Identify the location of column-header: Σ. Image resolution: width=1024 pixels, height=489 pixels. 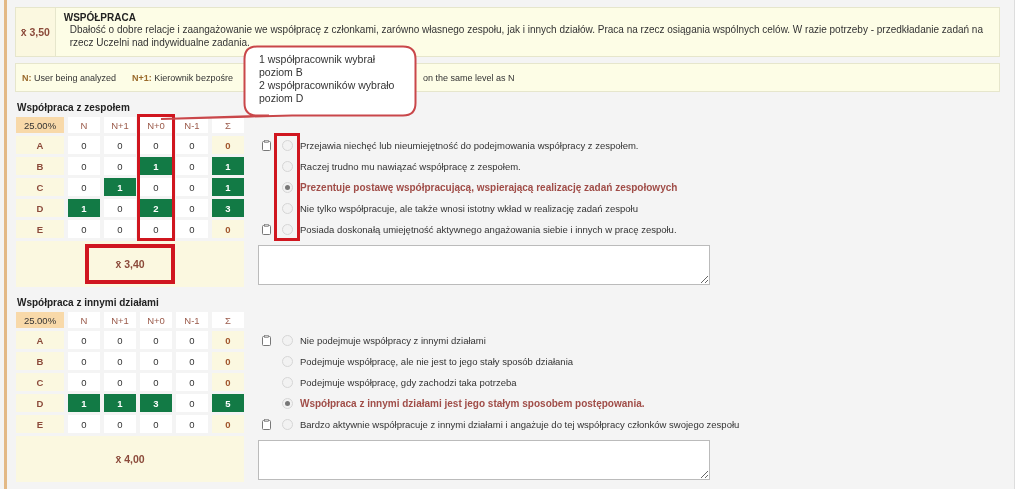
(228, 320).